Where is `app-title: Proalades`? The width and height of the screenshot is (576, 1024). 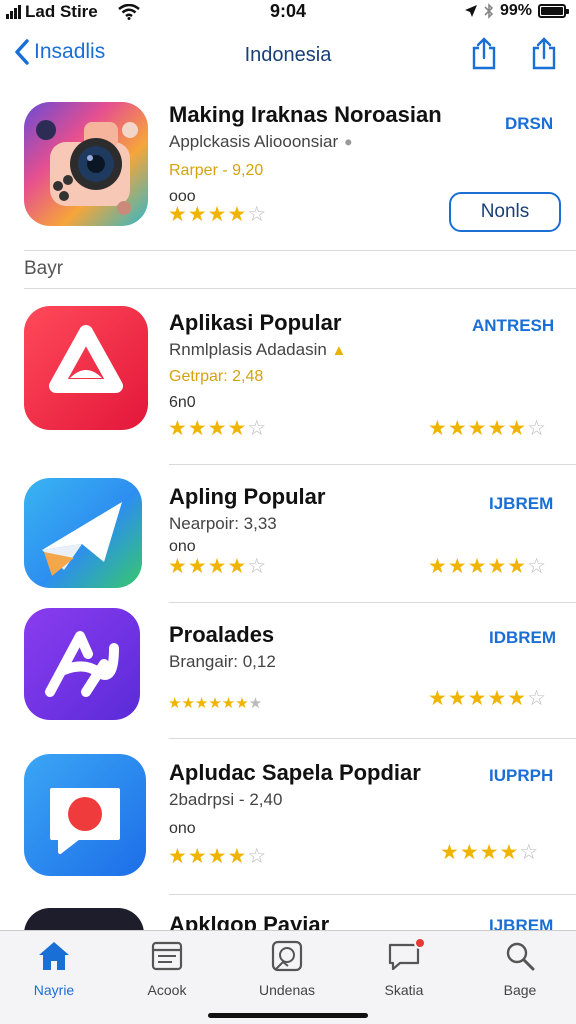
app-title: Proalades is located at coordinates (222, 634).